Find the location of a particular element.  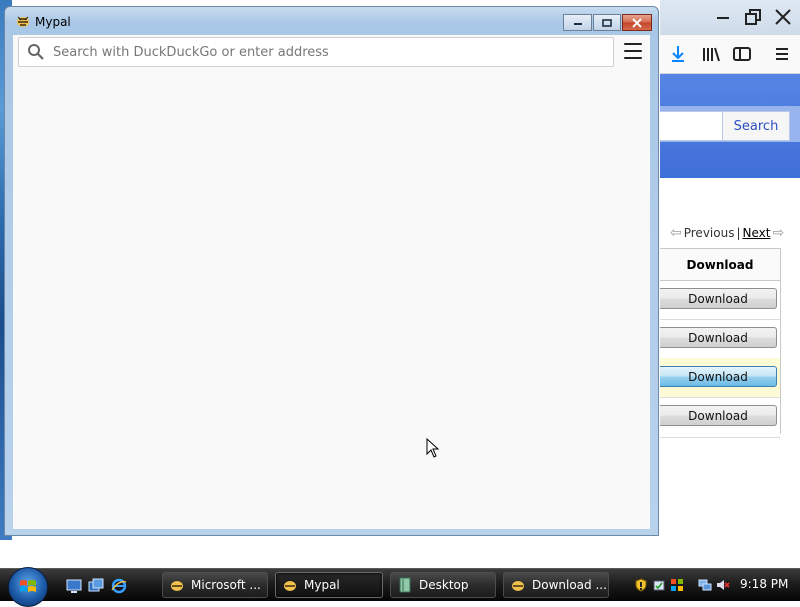

windows-flag-icon is located at coordinates (28, 586).